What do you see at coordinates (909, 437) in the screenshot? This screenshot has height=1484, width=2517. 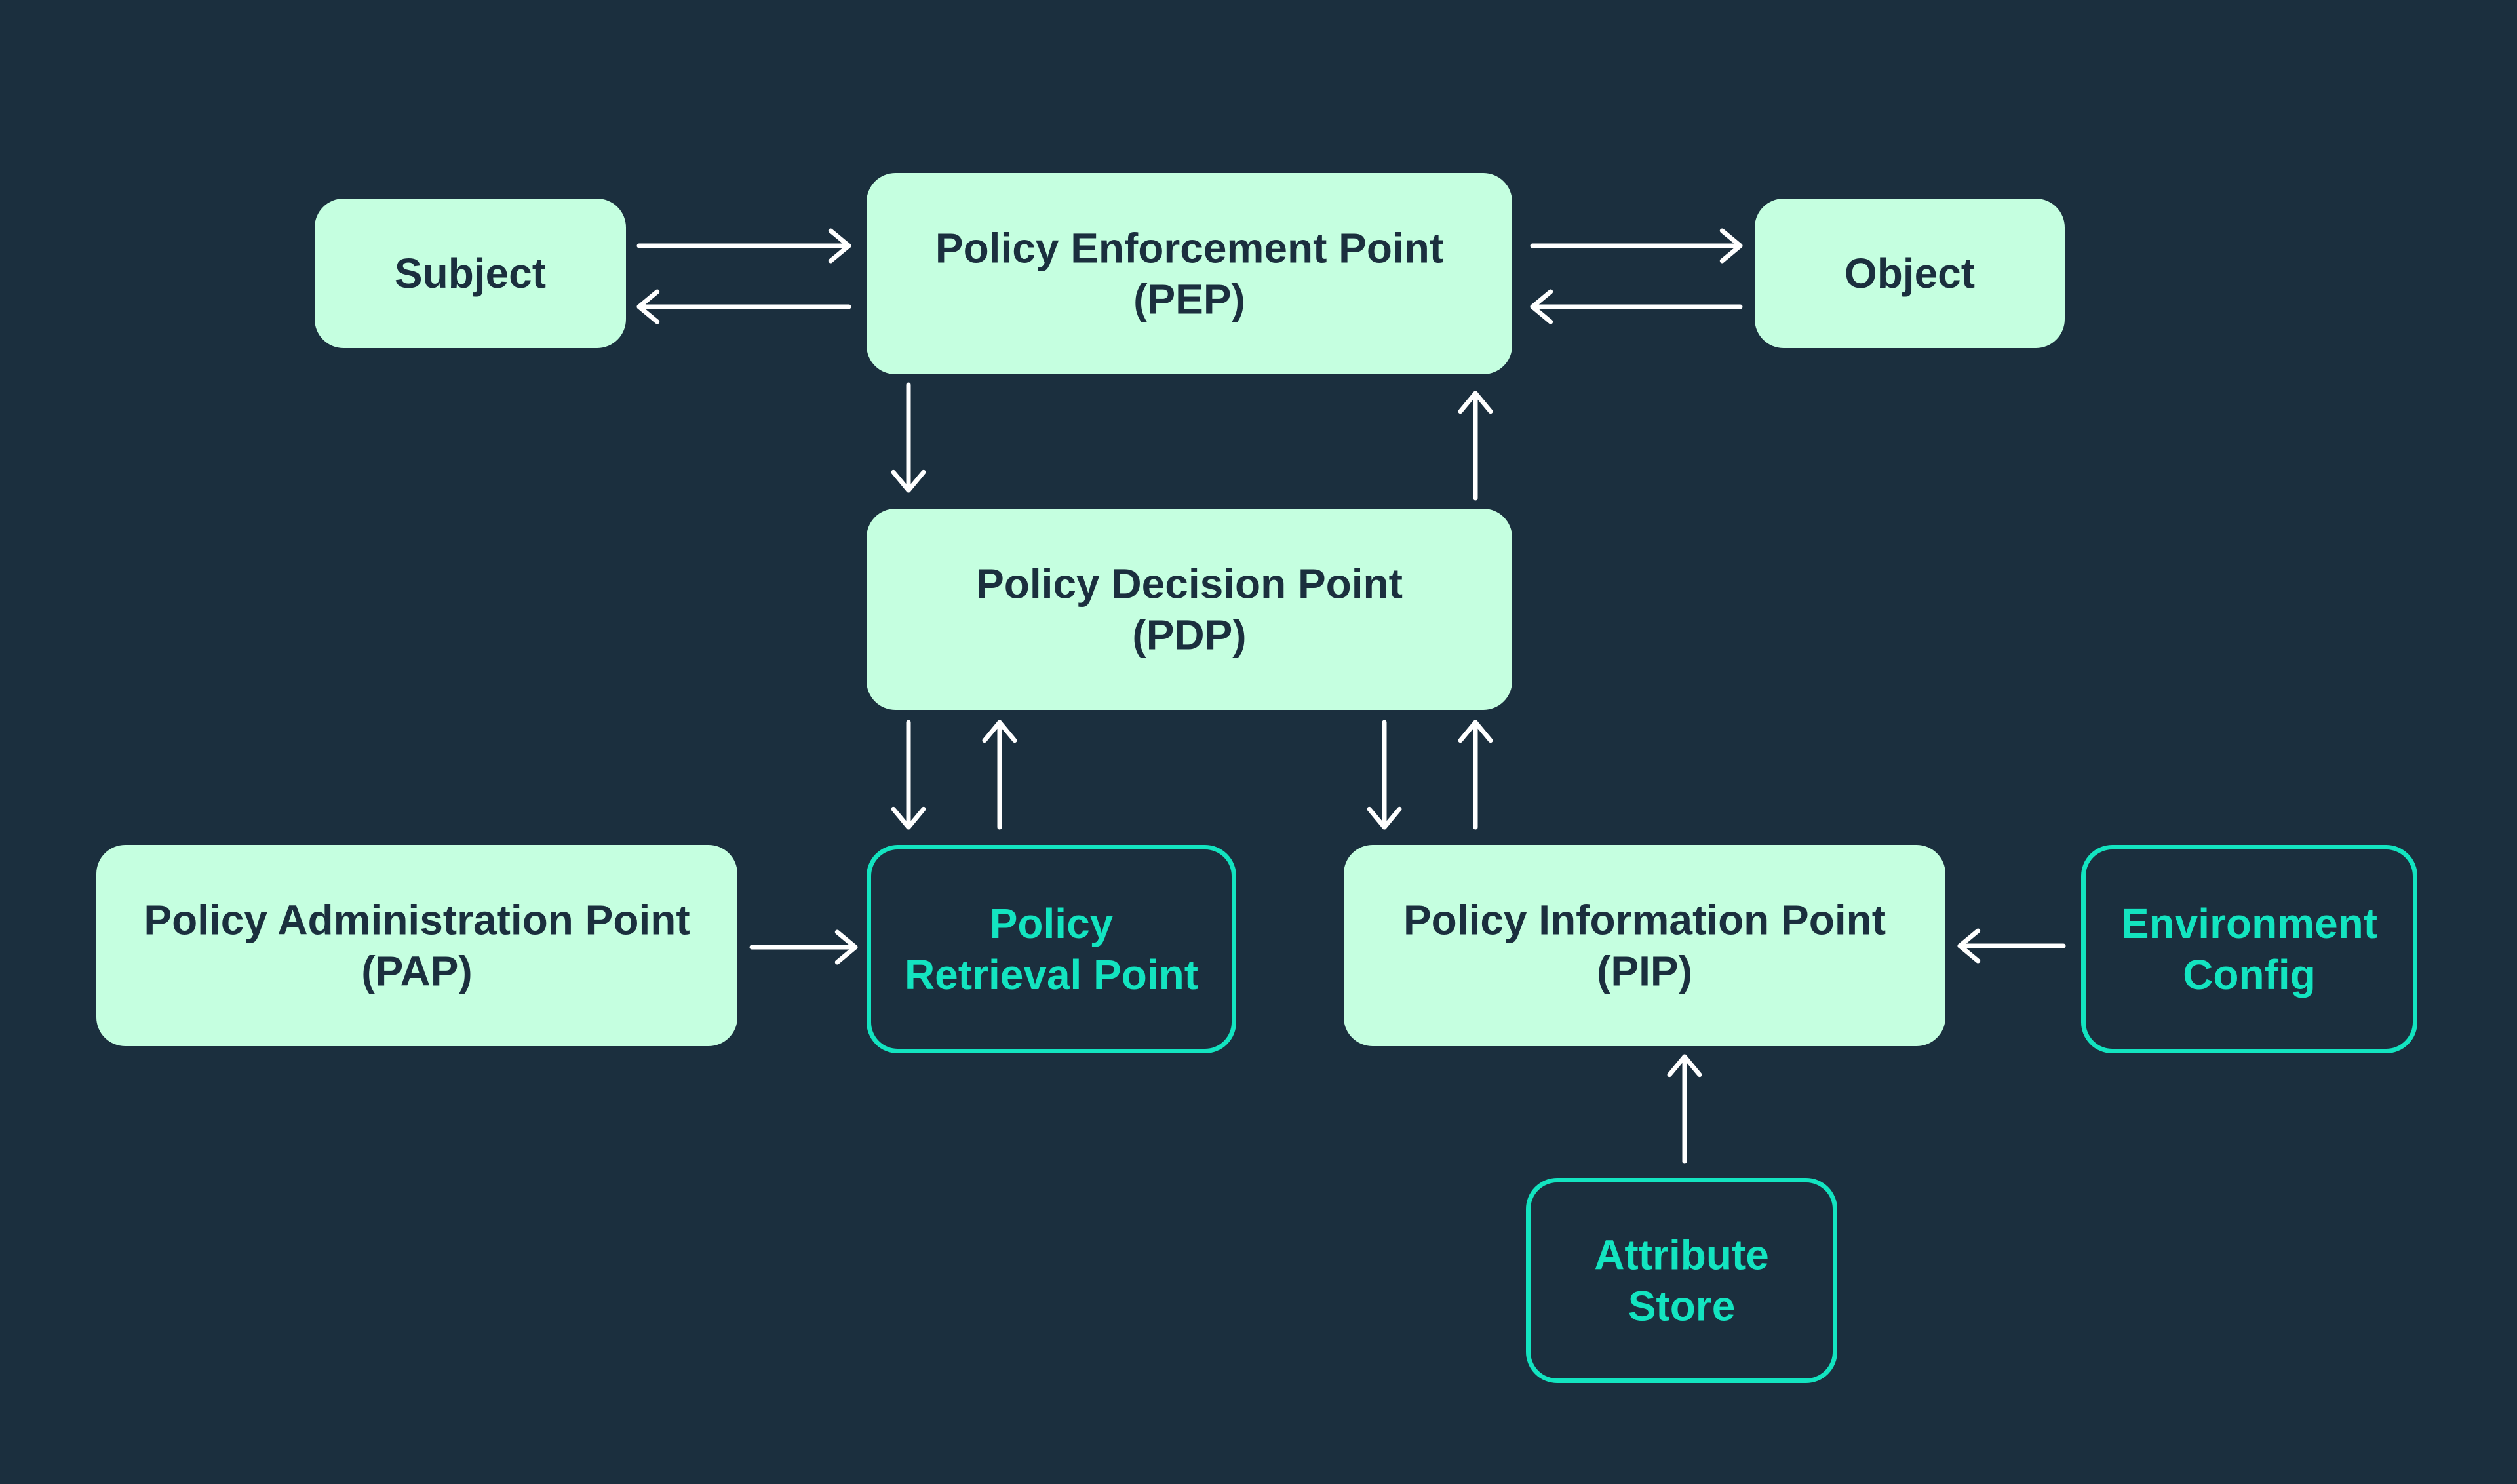 I see `arrow-pep-to-pdp` at bounding box center [909, 437].